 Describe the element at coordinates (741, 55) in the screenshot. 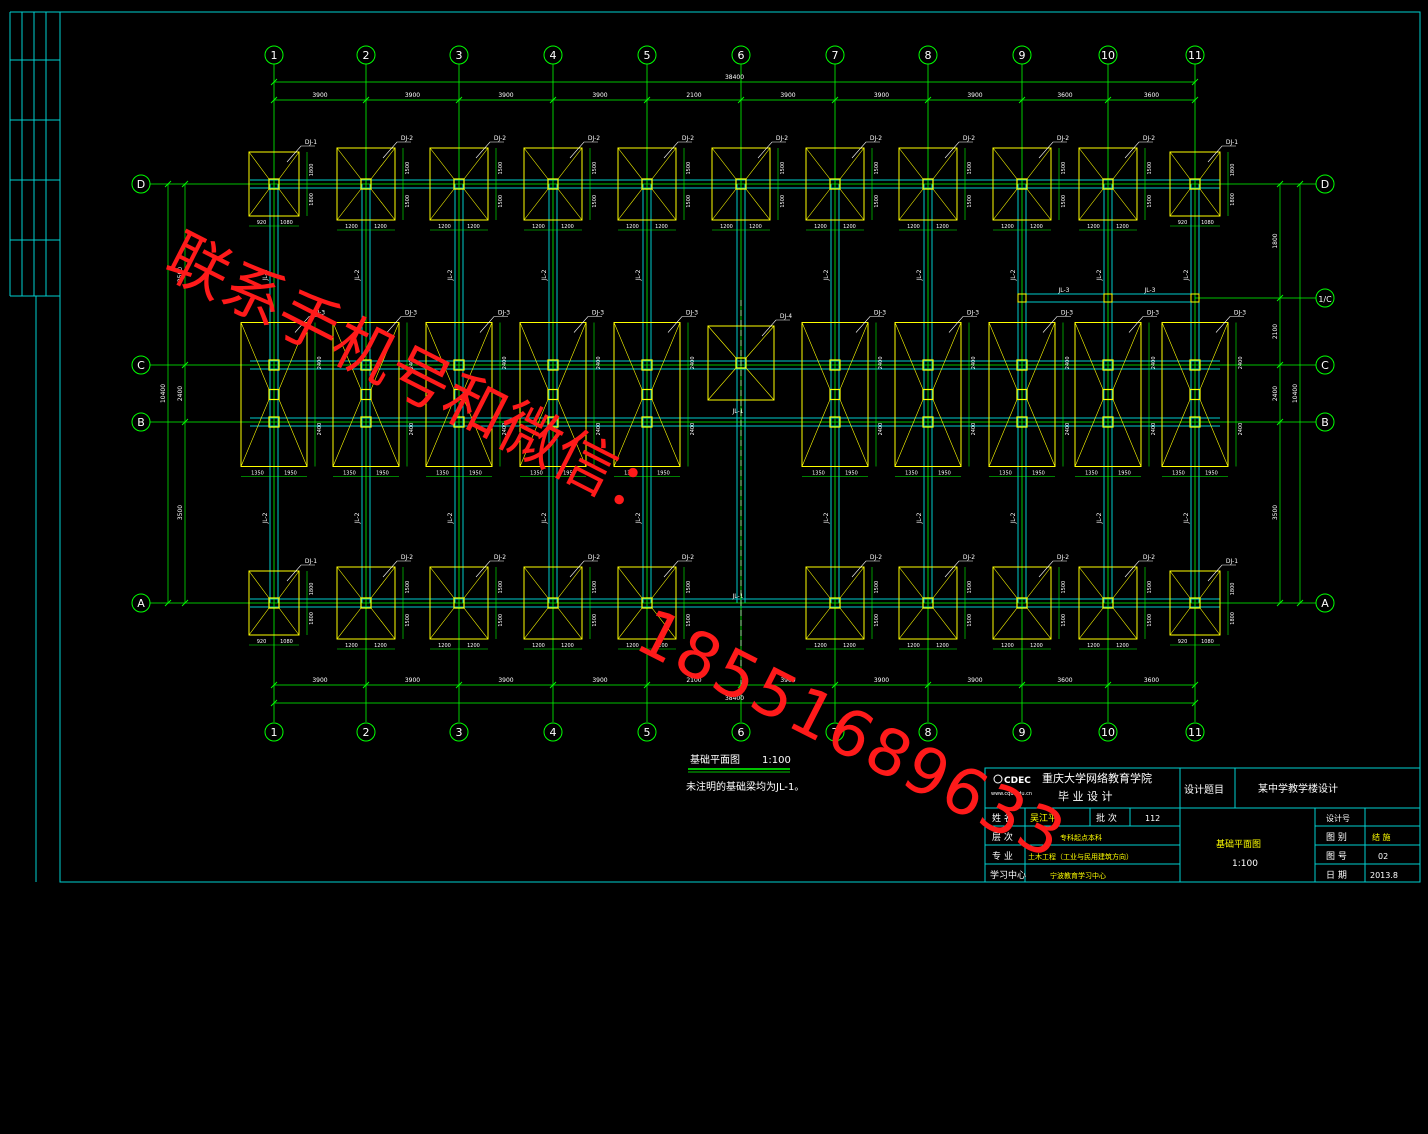

I see `axis-label: 6` at that location.